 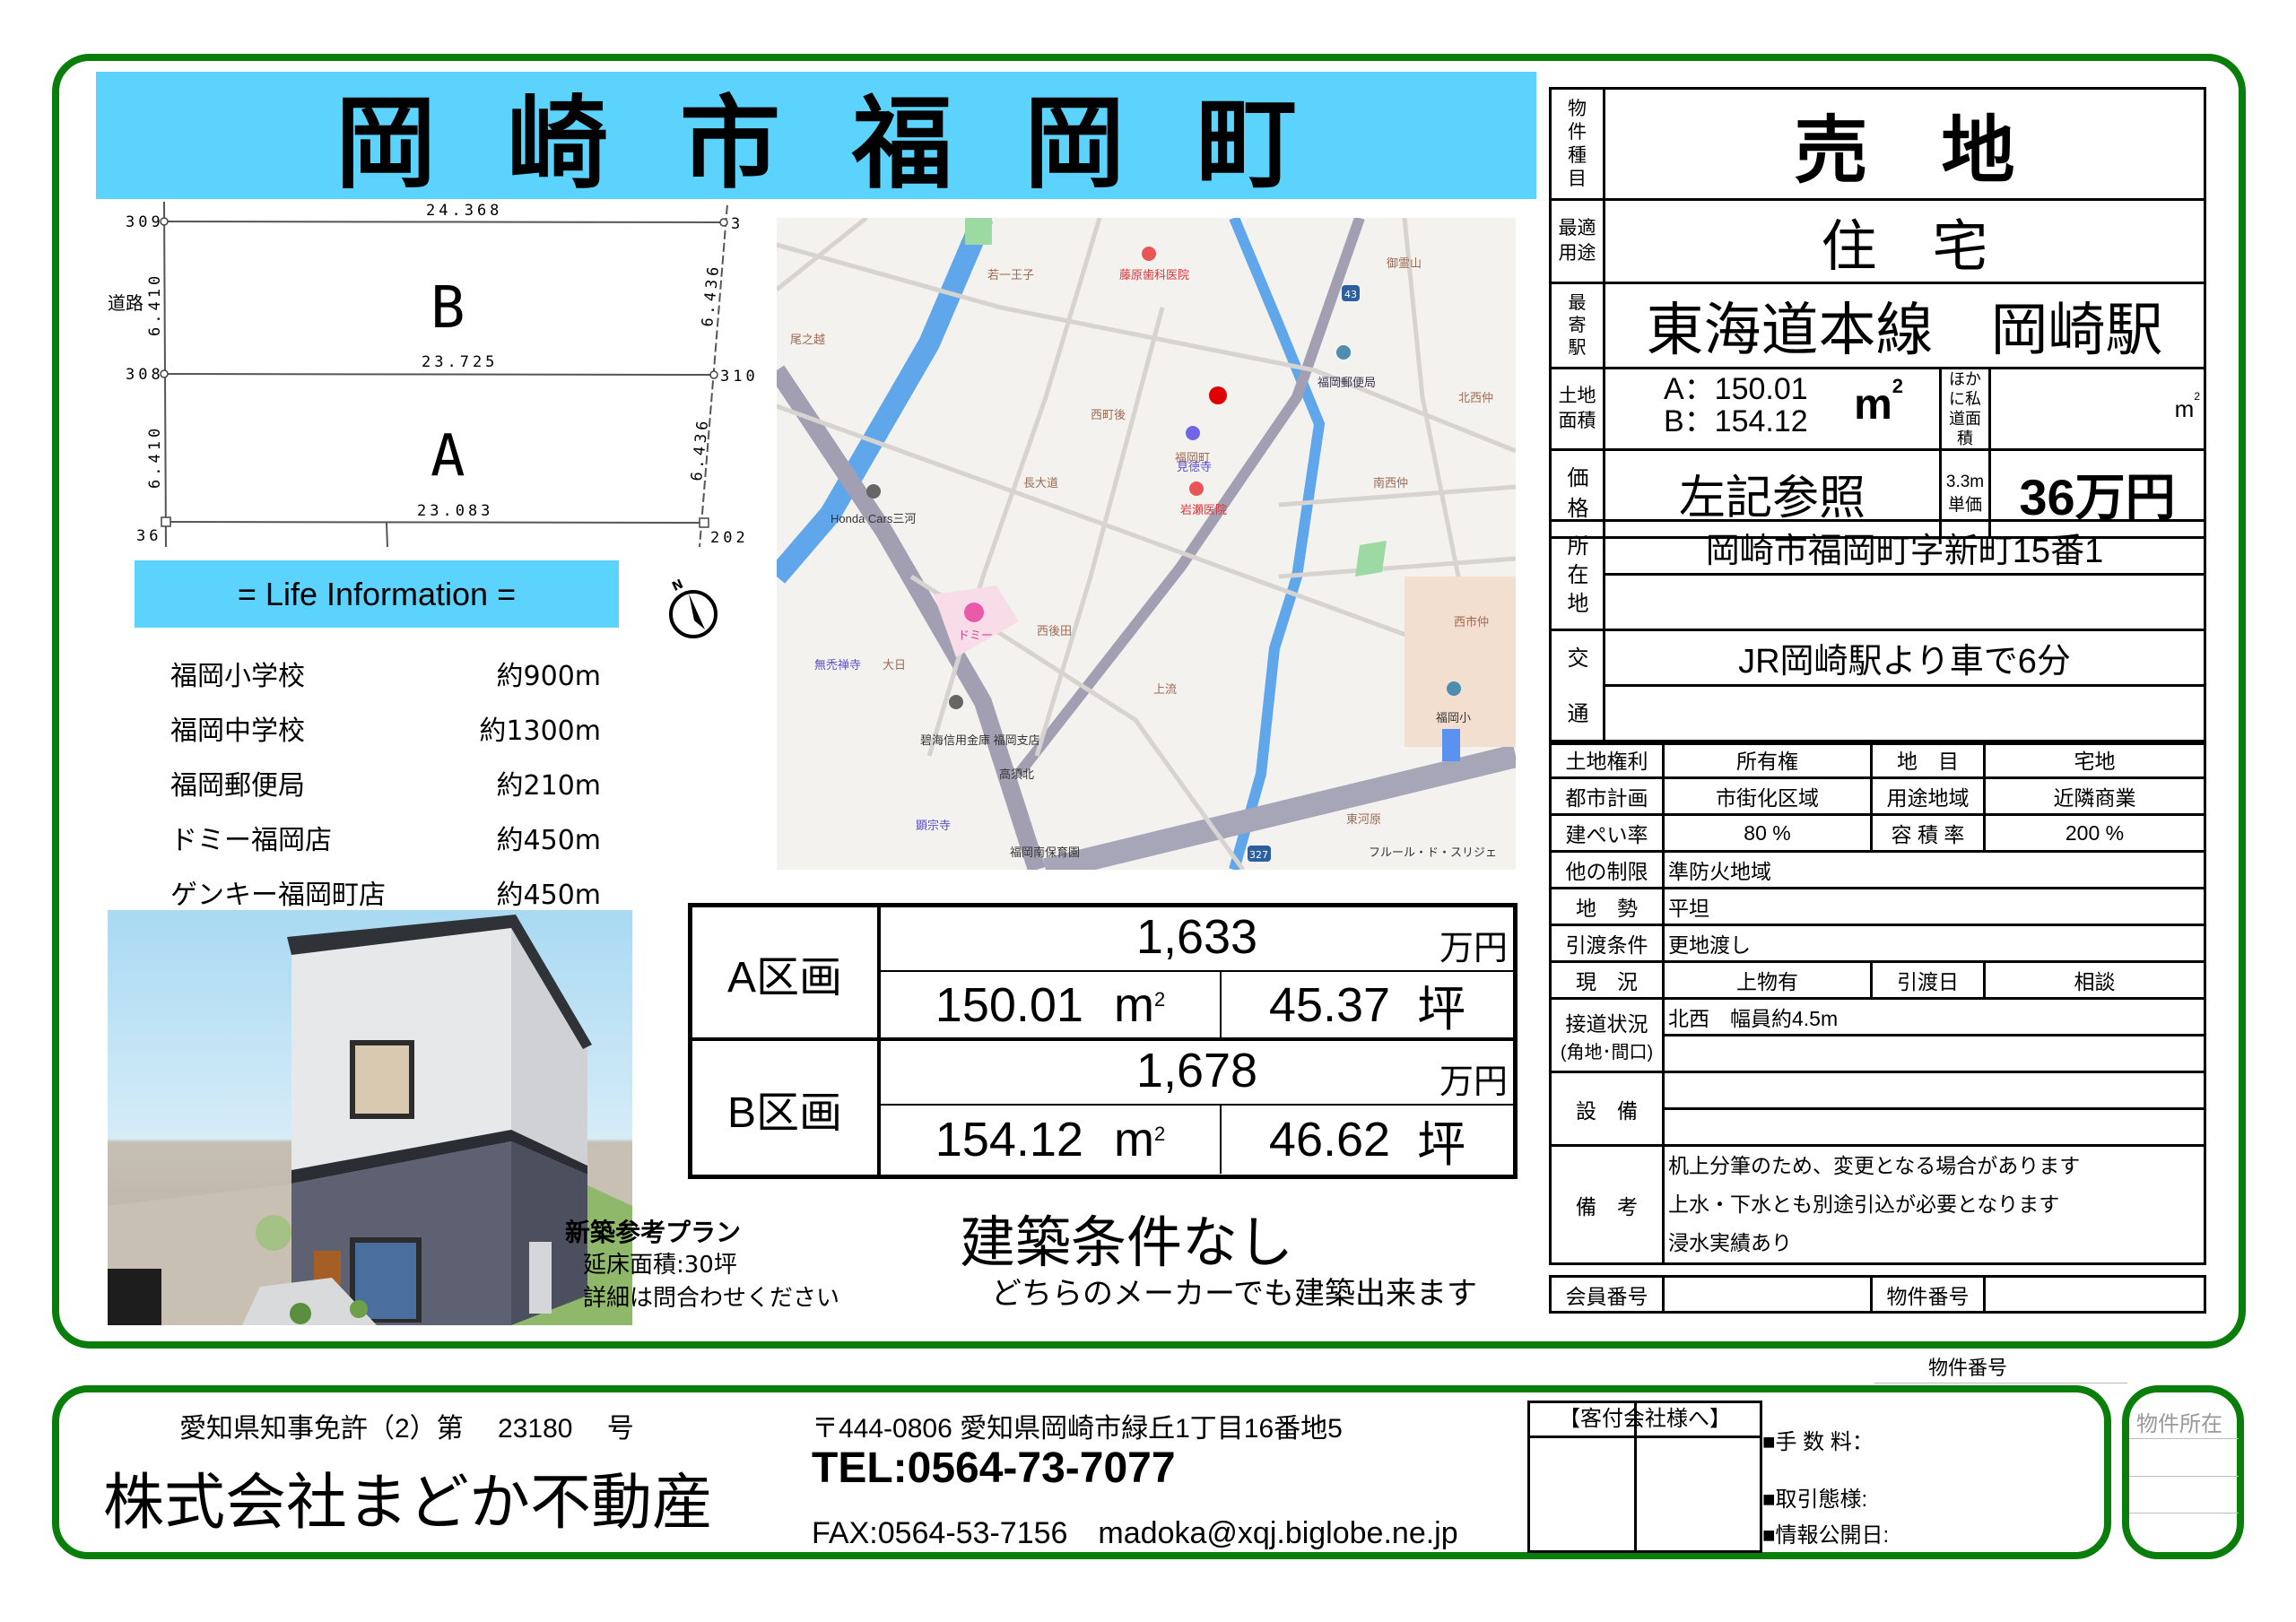 What do you see at coordinates (1873, 405) in the screenshot?
I see `land-area-unit: m` at bounding box center [1873, 405].